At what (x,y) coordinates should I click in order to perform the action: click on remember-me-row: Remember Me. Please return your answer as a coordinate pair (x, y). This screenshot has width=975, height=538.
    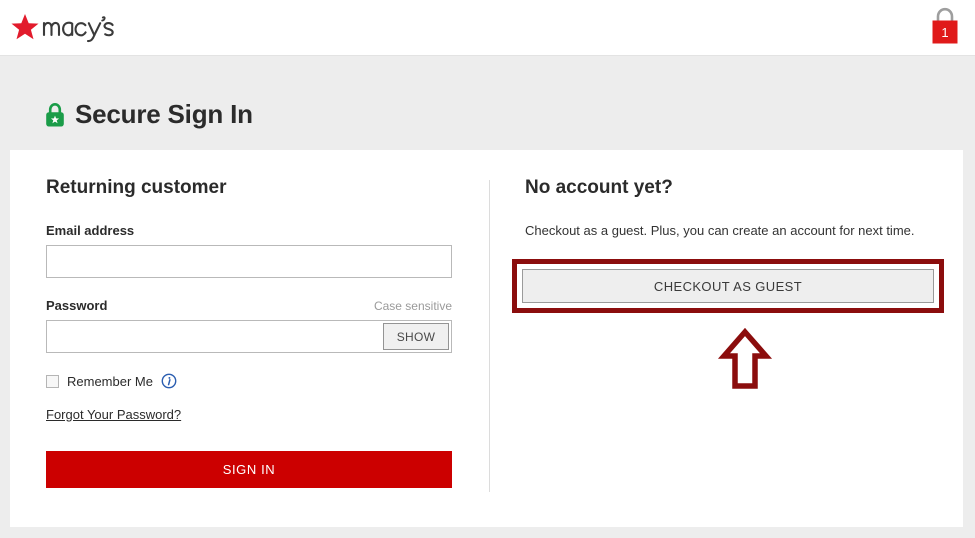
    Looking at the image, I should click on (249, 381).